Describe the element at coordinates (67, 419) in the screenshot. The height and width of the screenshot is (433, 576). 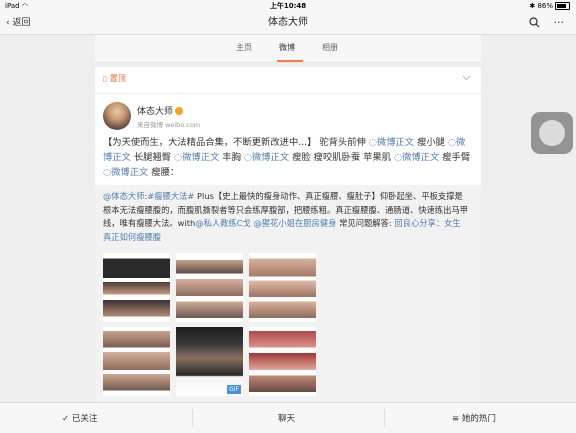
I see `checkmark-icon: ✓` at that location.